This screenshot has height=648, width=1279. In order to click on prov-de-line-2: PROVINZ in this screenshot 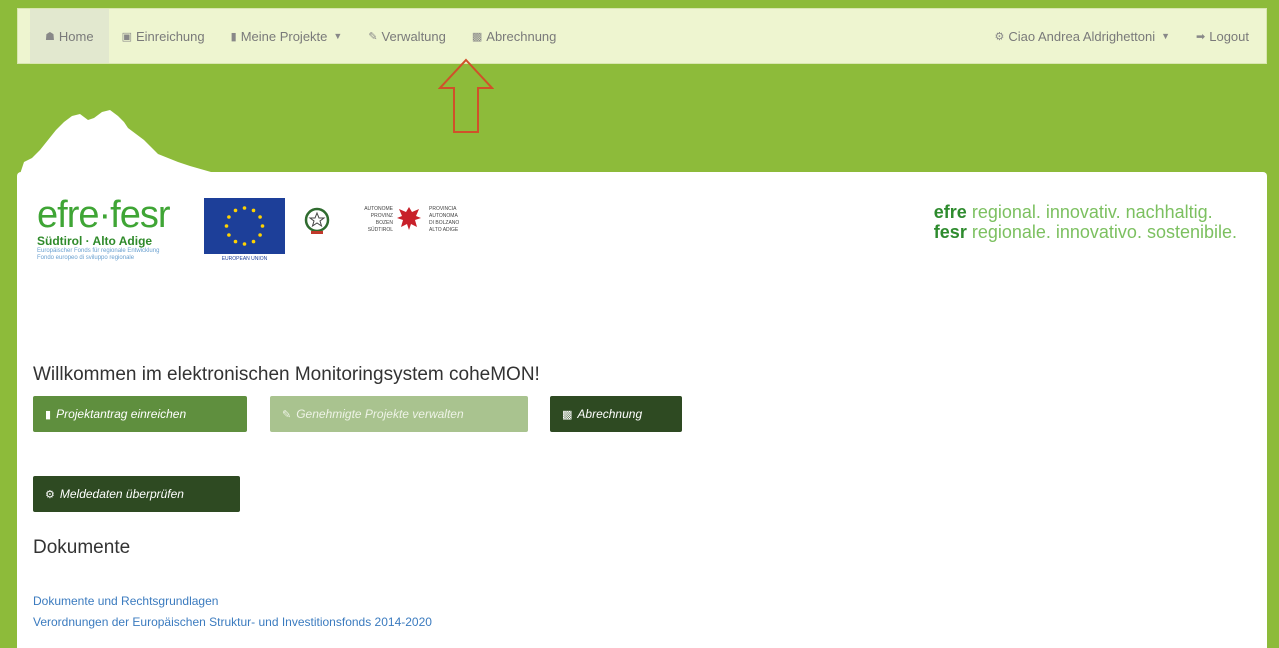, I will do `click(381, 216)`.